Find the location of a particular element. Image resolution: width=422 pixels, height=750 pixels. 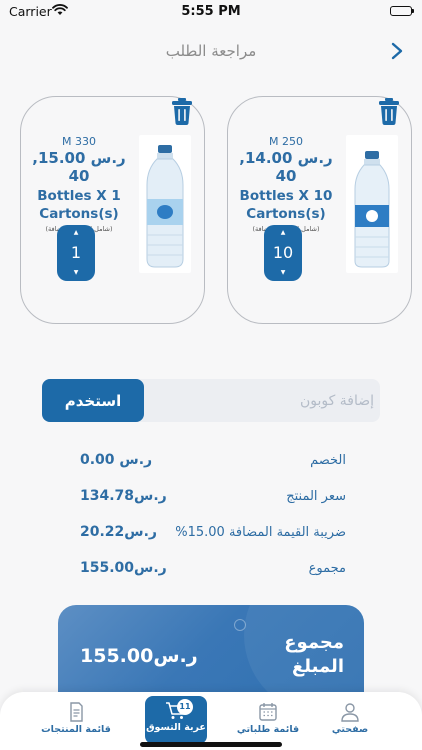

coupon-input is located at coordinates (264, 400).